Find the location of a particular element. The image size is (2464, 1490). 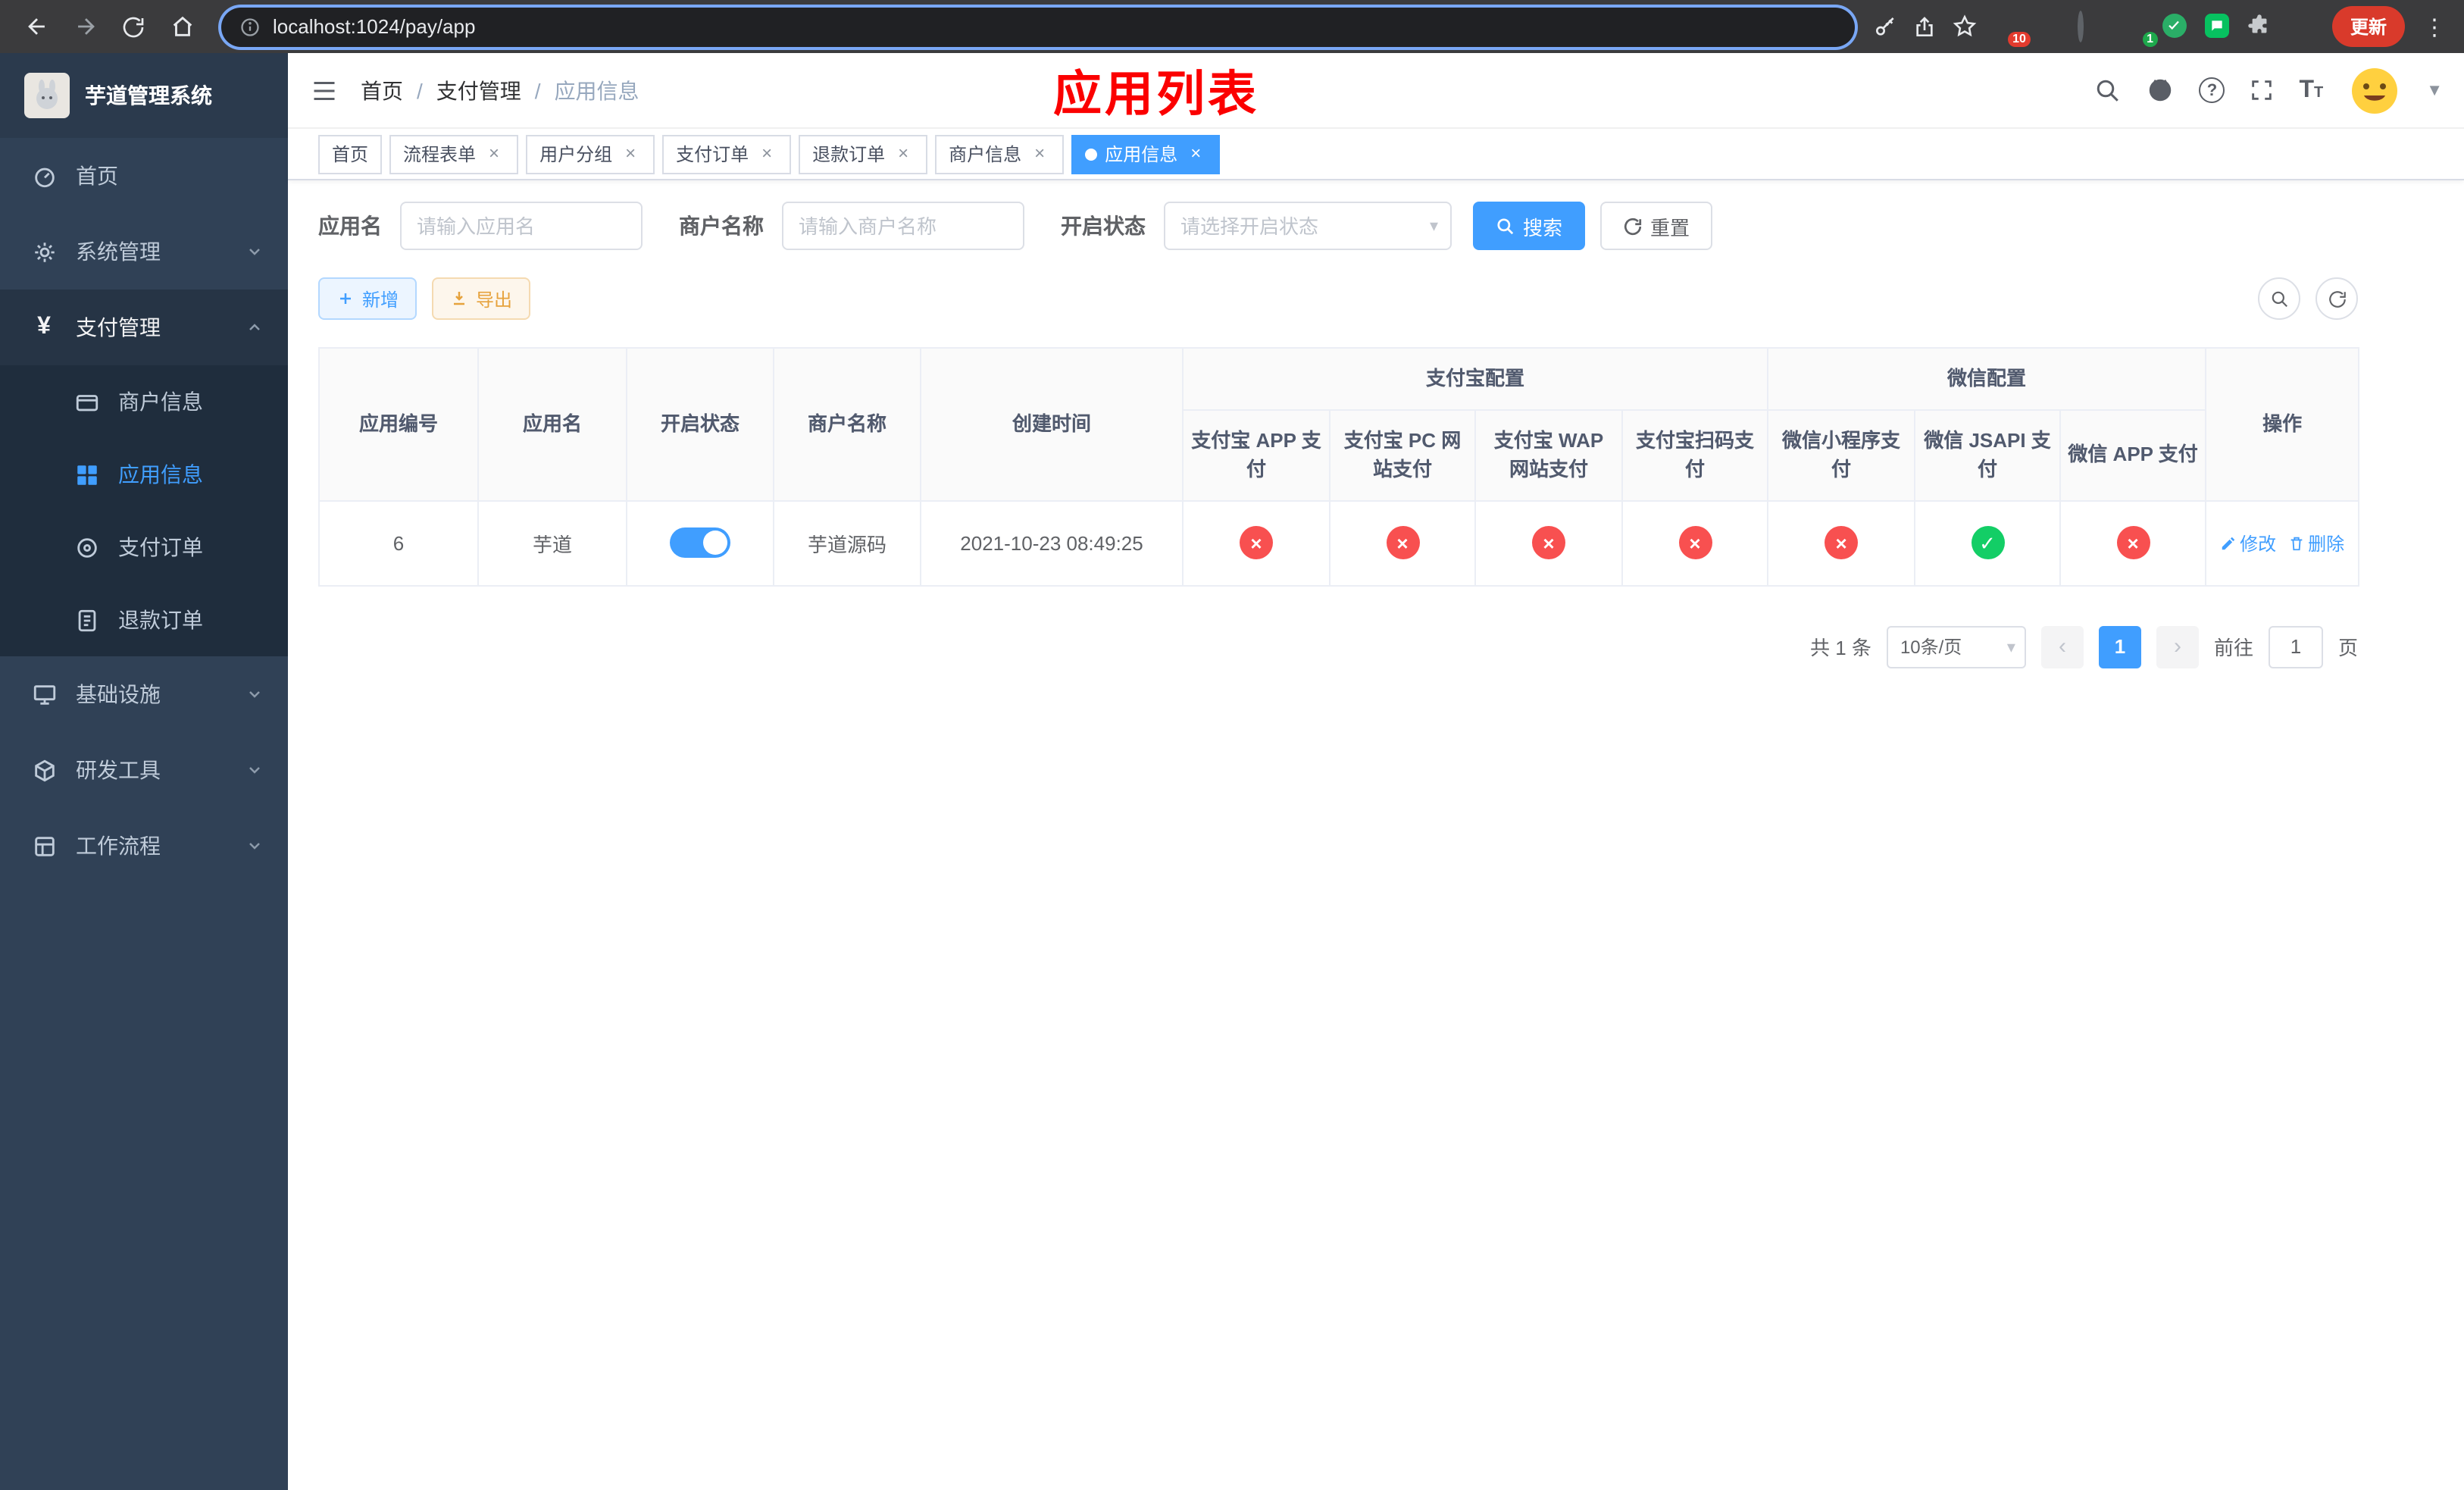

delete-link: 删除 is located at coordinates (2316, 543).